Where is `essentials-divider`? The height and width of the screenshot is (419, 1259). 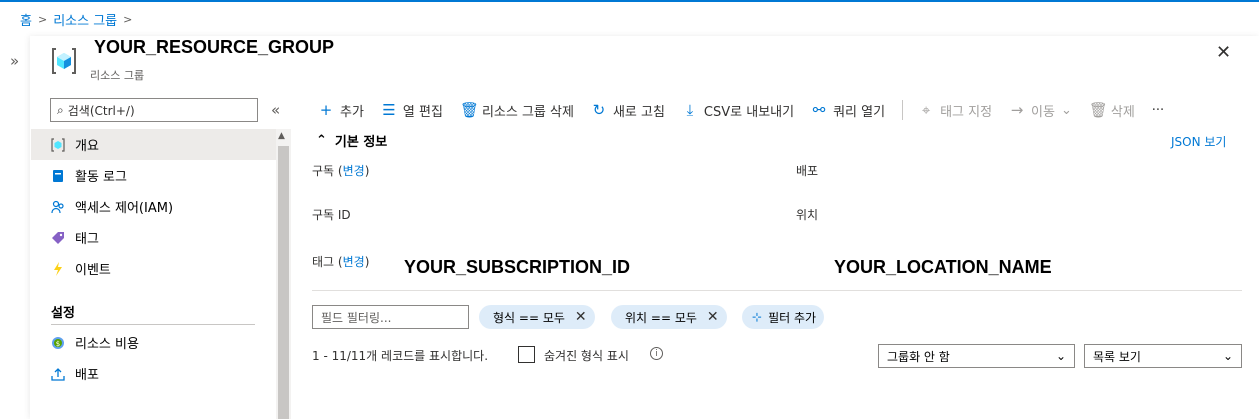 essentials-divider is located at coordinates (777, 290).